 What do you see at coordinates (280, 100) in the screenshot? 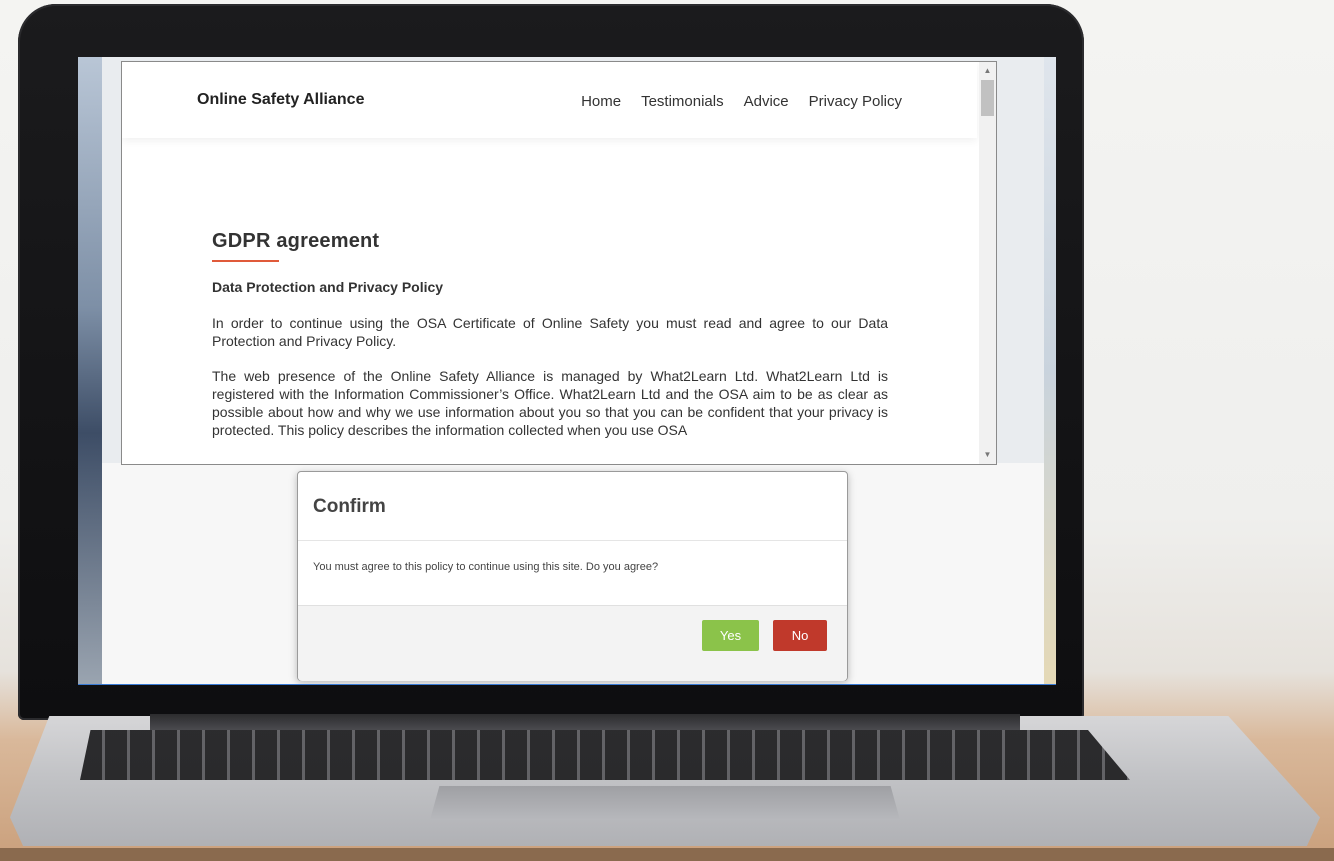
I see `site-brand: Online Safety Alliance` at bounding box center [280, 100].